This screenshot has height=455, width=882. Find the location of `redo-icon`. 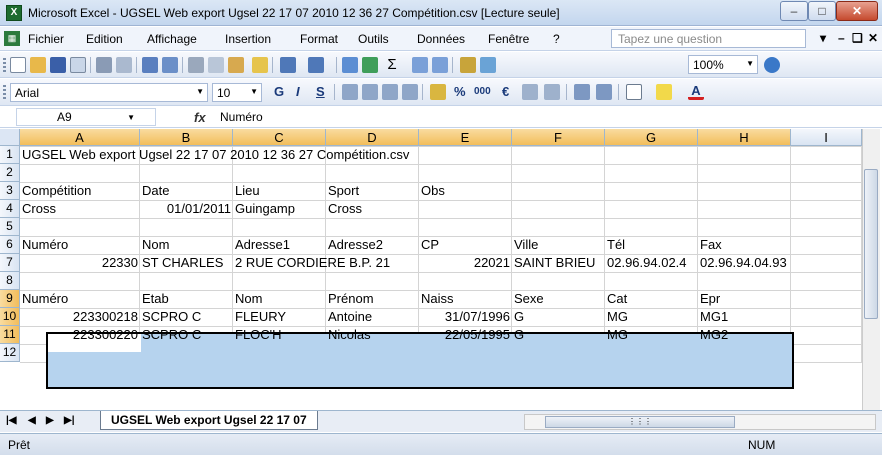

redo-icon is located at coordinates (316, 65).